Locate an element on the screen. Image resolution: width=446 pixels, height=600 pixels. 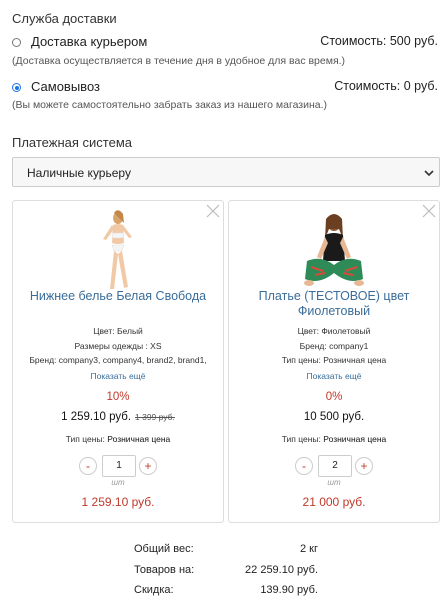
summary-value: 2 кг is located at coordinates (309, 549).